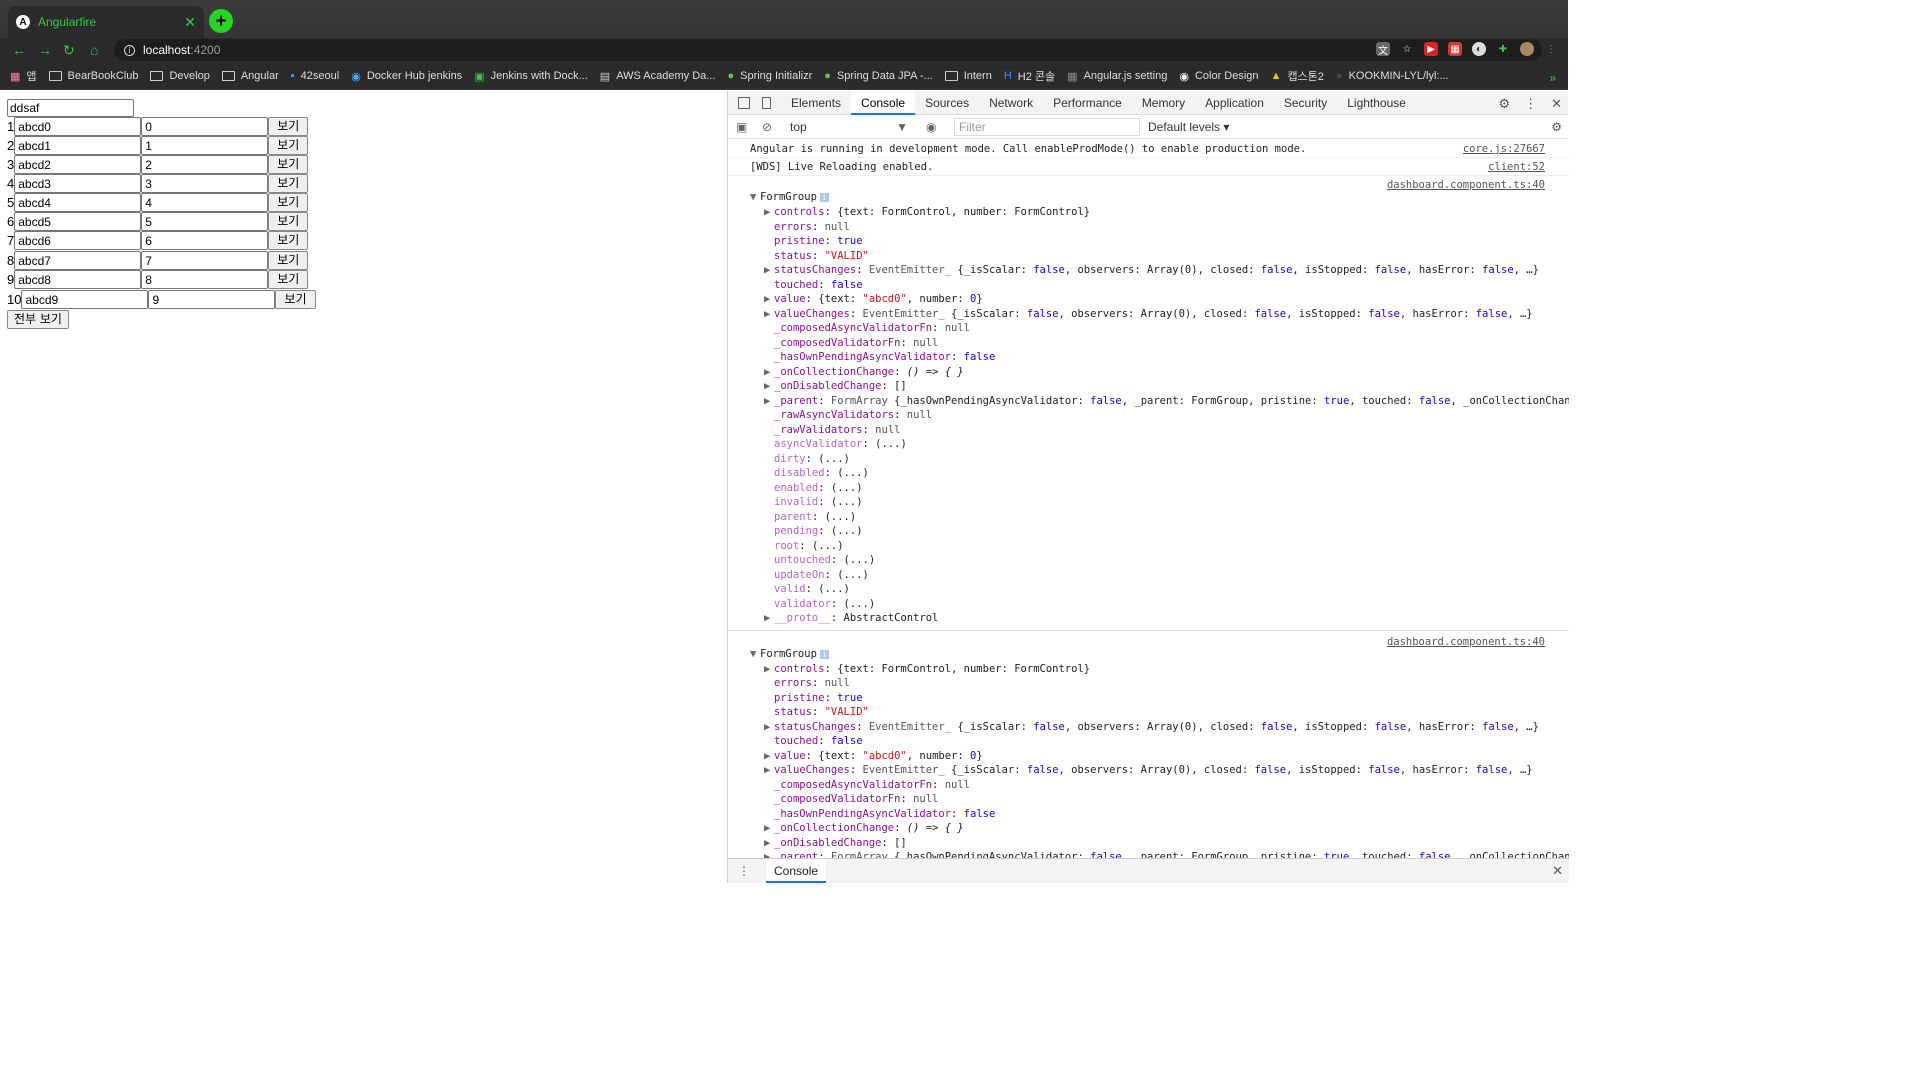  Describe the element at coordinates (1148, 488) in the screenshot. I see `object-property: enabled: (...)` at that location.